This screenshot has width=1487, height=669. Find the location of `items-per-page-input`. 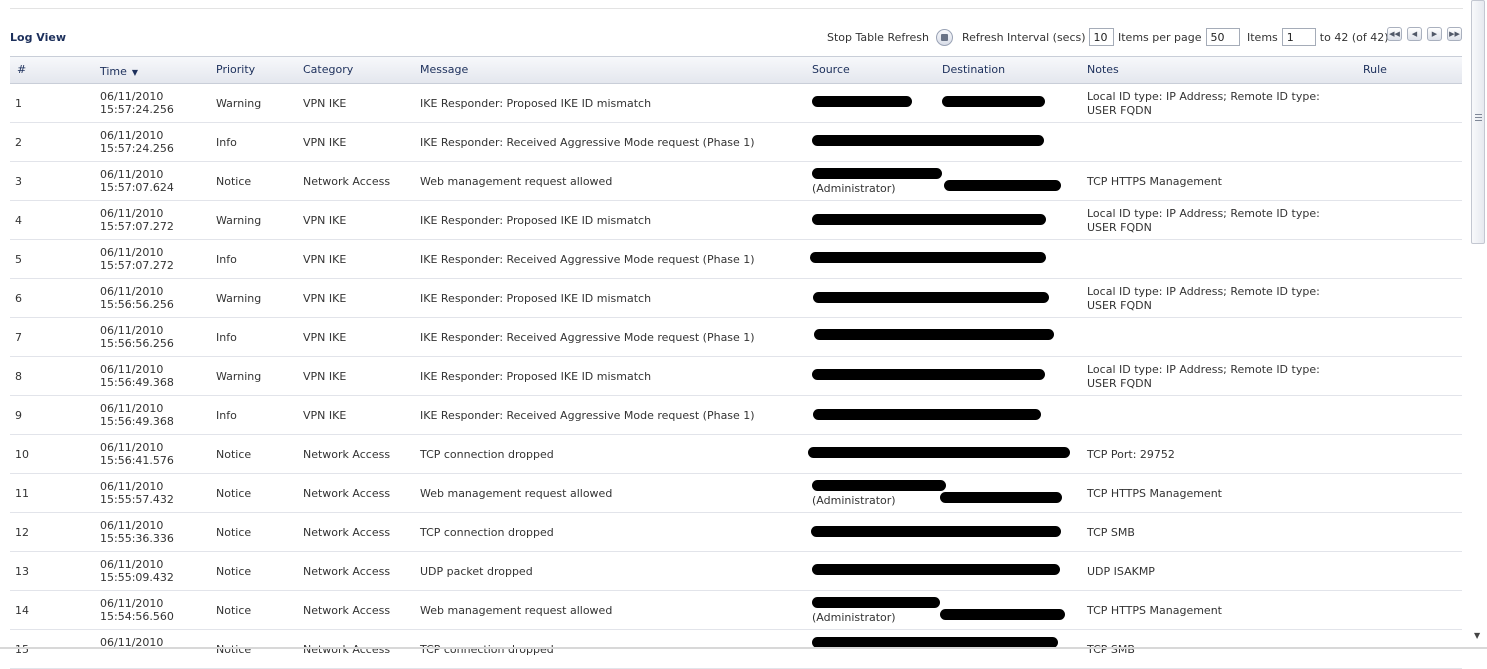

items-per-page-input is located at coordinates (1222, 37).